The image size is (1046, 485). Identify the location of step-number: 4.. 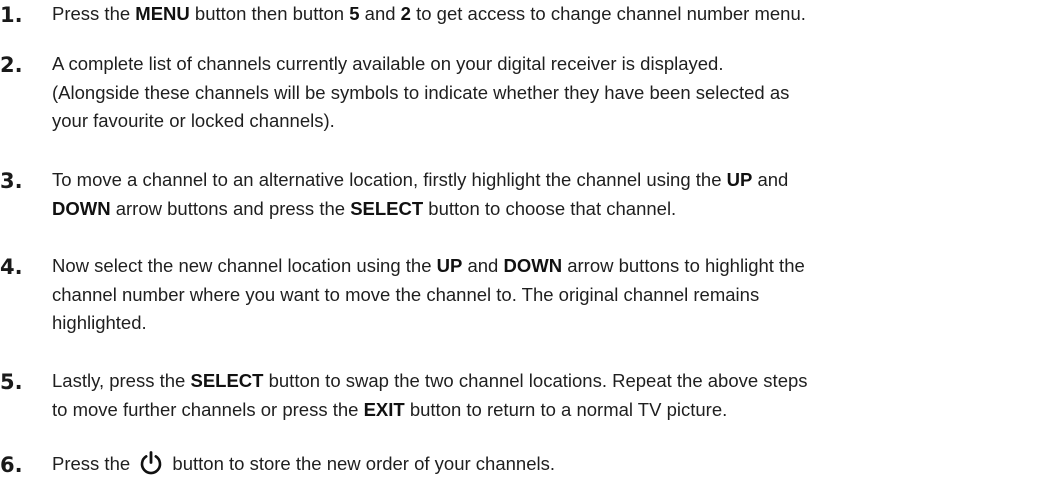
(11, 267).